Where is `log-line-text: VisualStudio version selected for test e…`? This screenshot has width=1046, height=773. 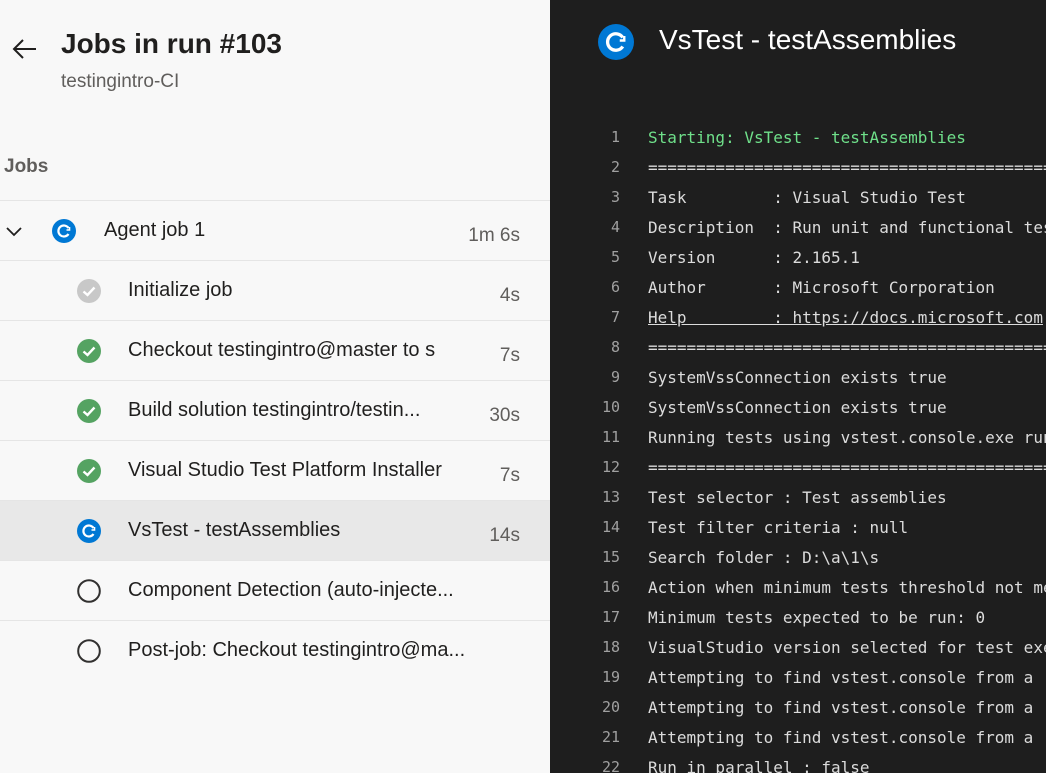
log-line-text: VisualStudio version selected for test e… is located at coordinates (847, 647).